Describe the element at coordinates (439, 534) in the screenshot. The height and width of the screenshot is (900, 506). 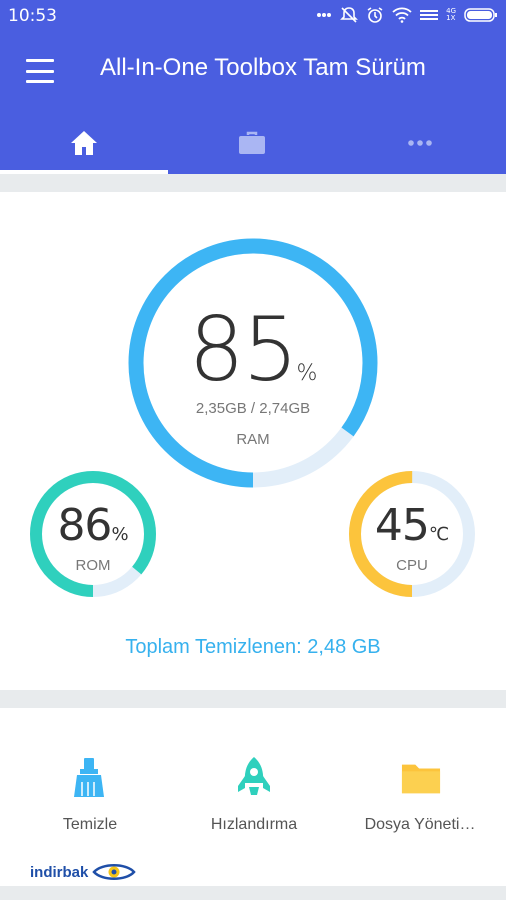
I see `cpu-unit: ℃` at that location.